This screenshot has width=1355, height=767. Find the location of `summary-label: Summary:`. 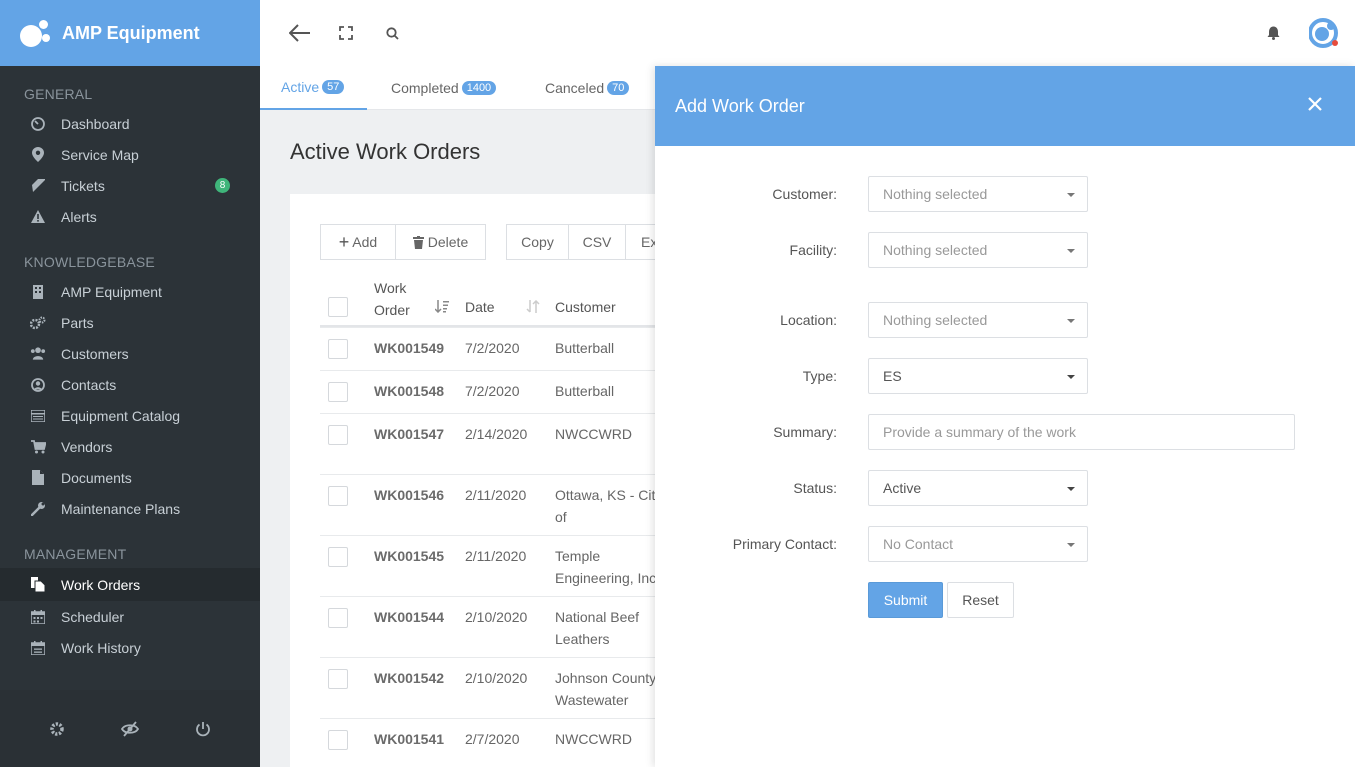

summary-label: Summary: is located at coordinates (805, 432).